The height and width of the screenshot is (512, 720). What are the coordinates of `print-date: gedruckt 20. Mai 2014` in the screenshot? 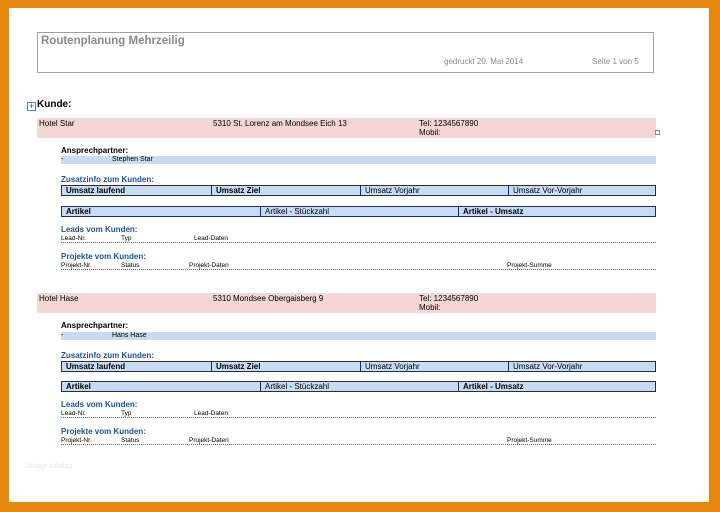 It's located at (484, 61).